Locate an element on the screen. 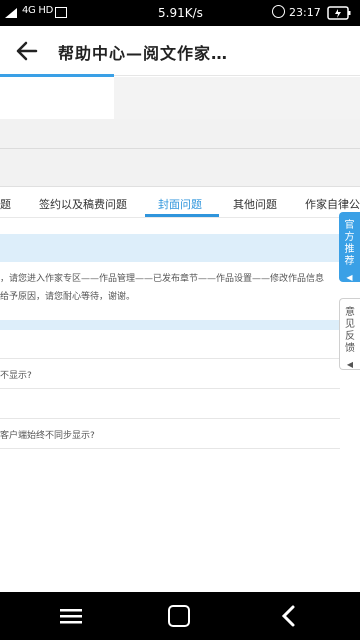 Image resolution: width=360 pixels, height=640 pixels. answer-line-2: 给予原因，请您耐心等待，谢谢。 is located at coordinates (68, 297).